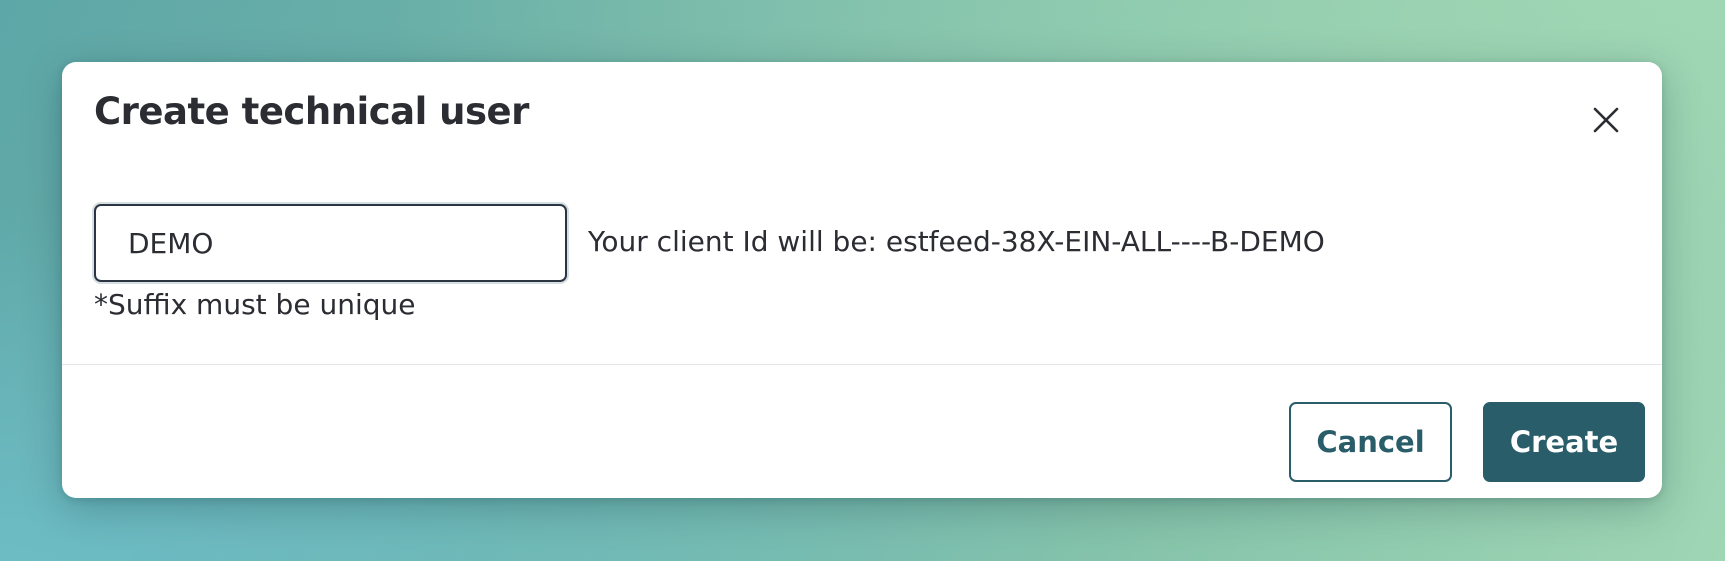 The width and height of the screenshot is (1725, 561). I want to click on suffix-hint: *Suffix must be unique, so click(255, 304).